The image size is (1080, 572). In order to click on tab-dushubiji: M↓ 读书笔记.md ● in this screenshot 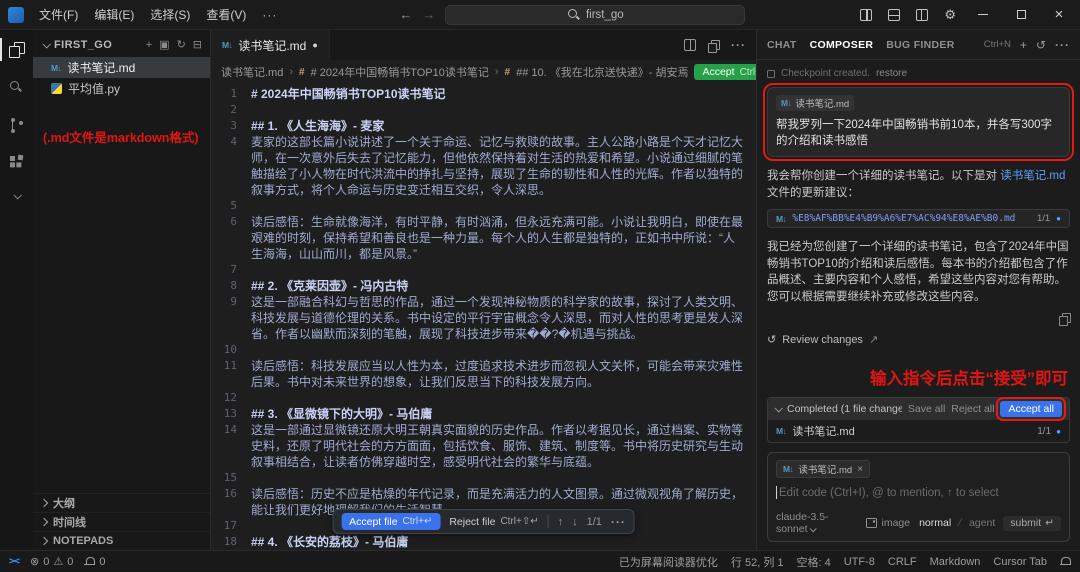, I will do `click(270, 45)`.